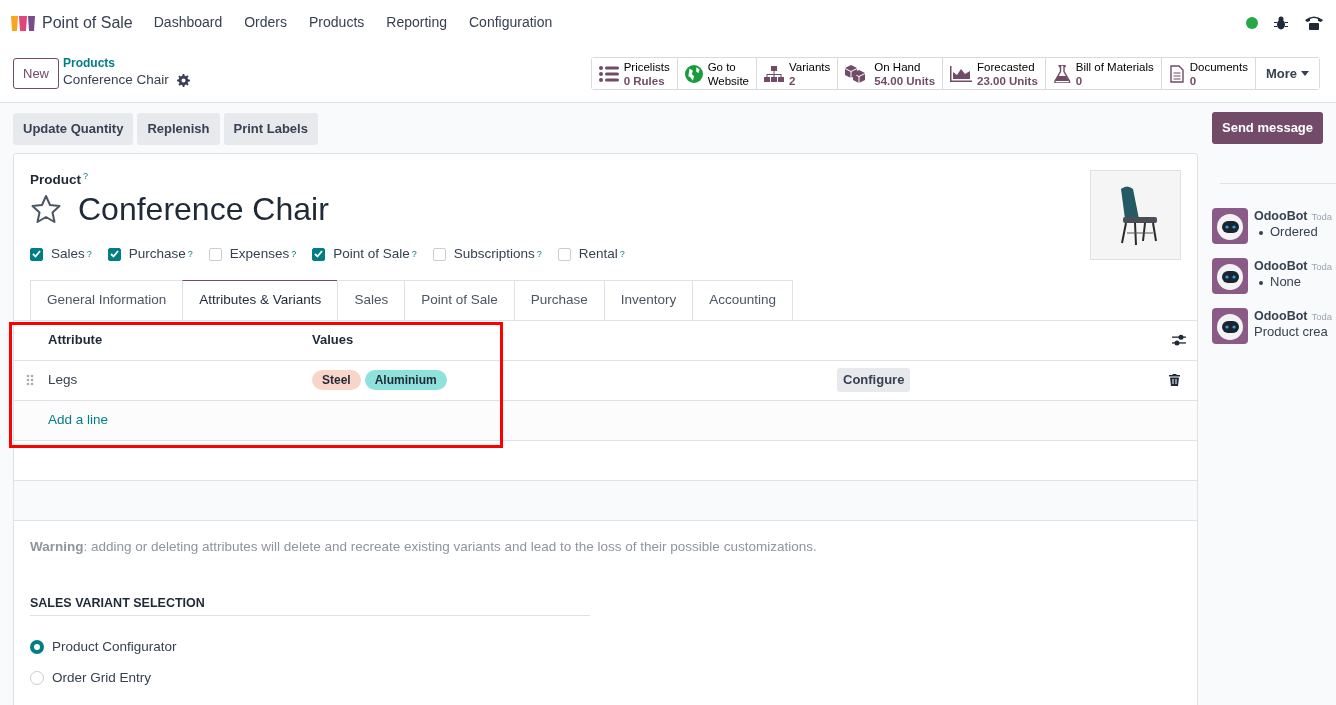 Image resolution: width=1336 pixels, height=705 pixels. I want to click on menu-item: Dashboard, so click(188, 22).